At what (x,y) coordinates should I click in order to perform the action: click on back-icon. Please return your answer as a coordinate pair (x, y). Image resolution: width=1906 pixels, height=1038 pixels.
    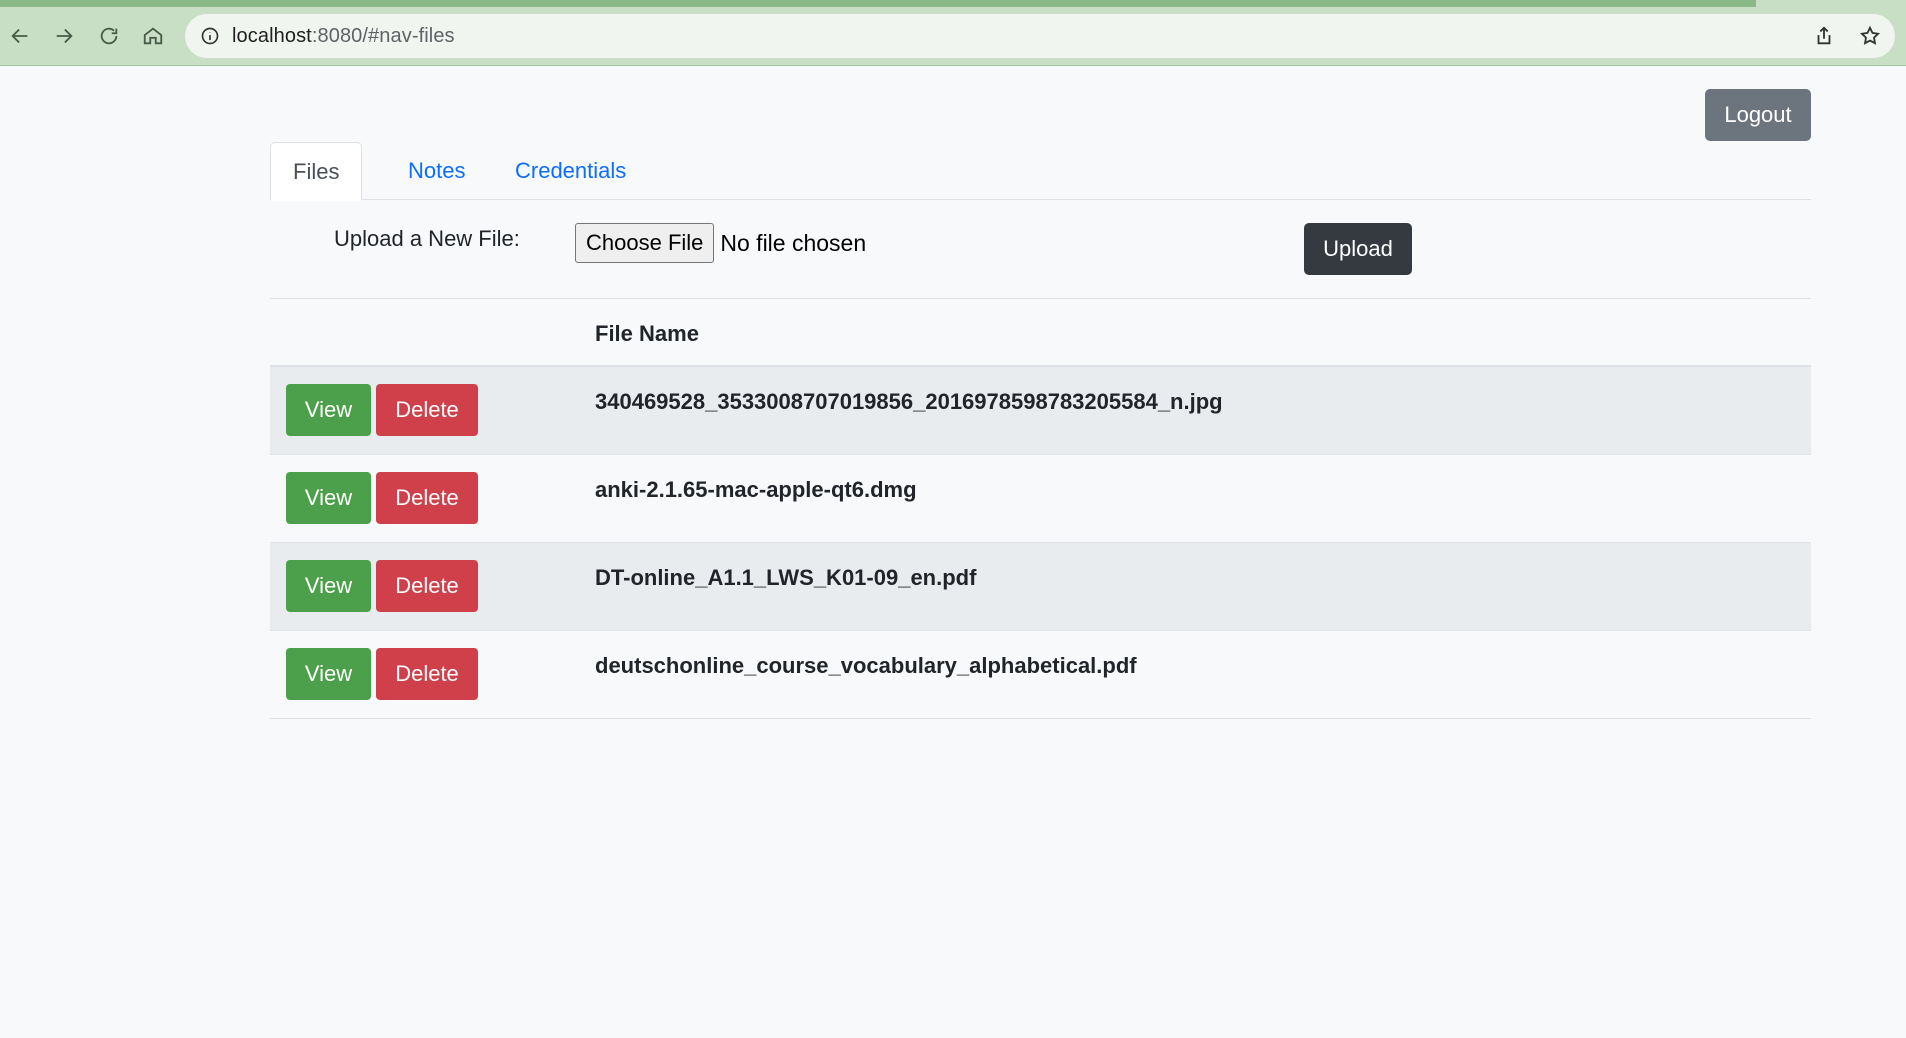
    Looking at the image, I should click on (20, 36).